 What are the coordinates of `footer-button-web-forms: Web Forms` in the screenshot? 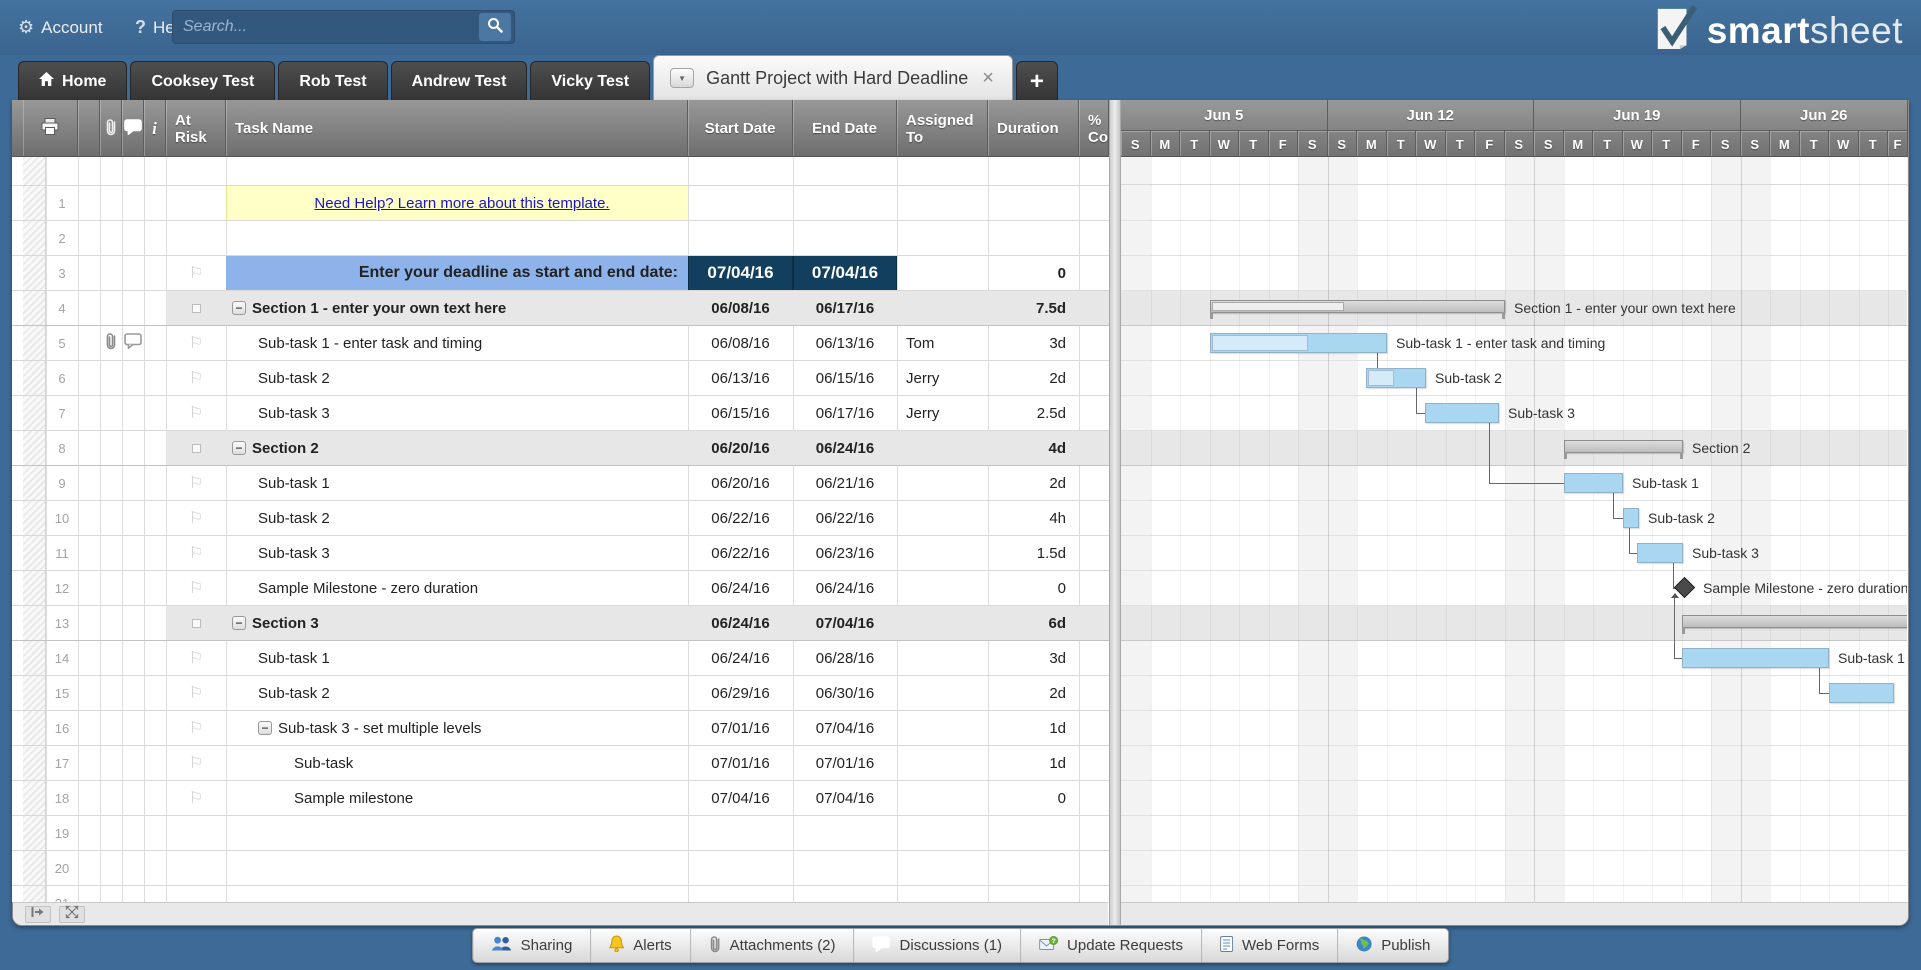 It's located at (1270, 945).